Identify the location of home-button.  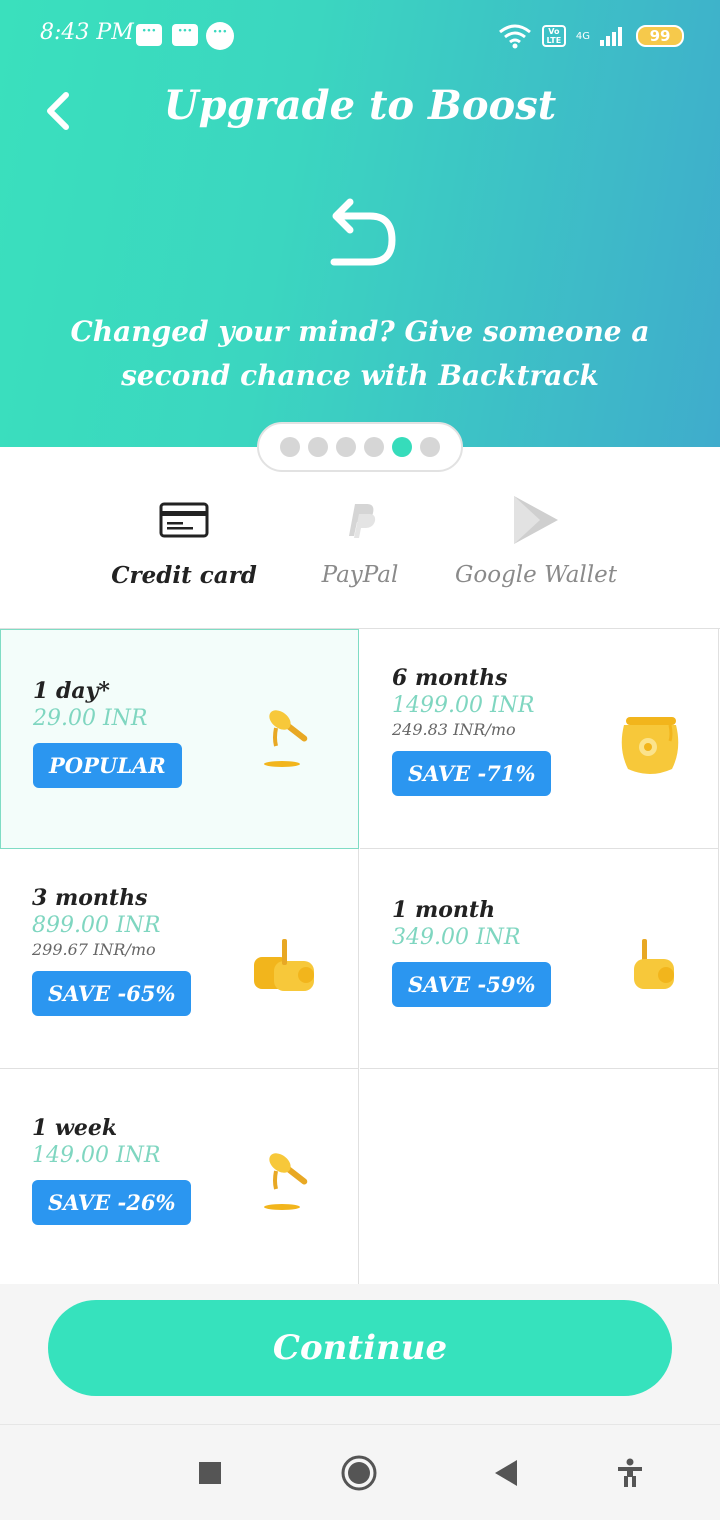
(359, 1473).